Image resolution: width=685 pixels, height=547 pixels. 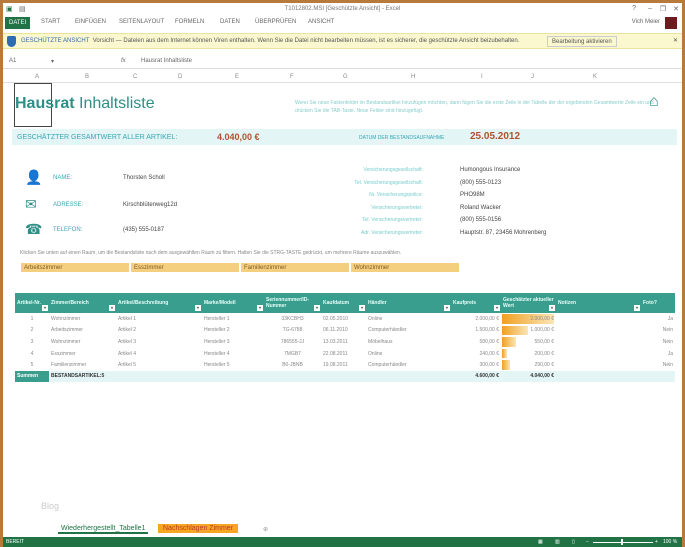 I want to click on tab-einfügen: EINFÜGEN, so click(x=90, y=22).